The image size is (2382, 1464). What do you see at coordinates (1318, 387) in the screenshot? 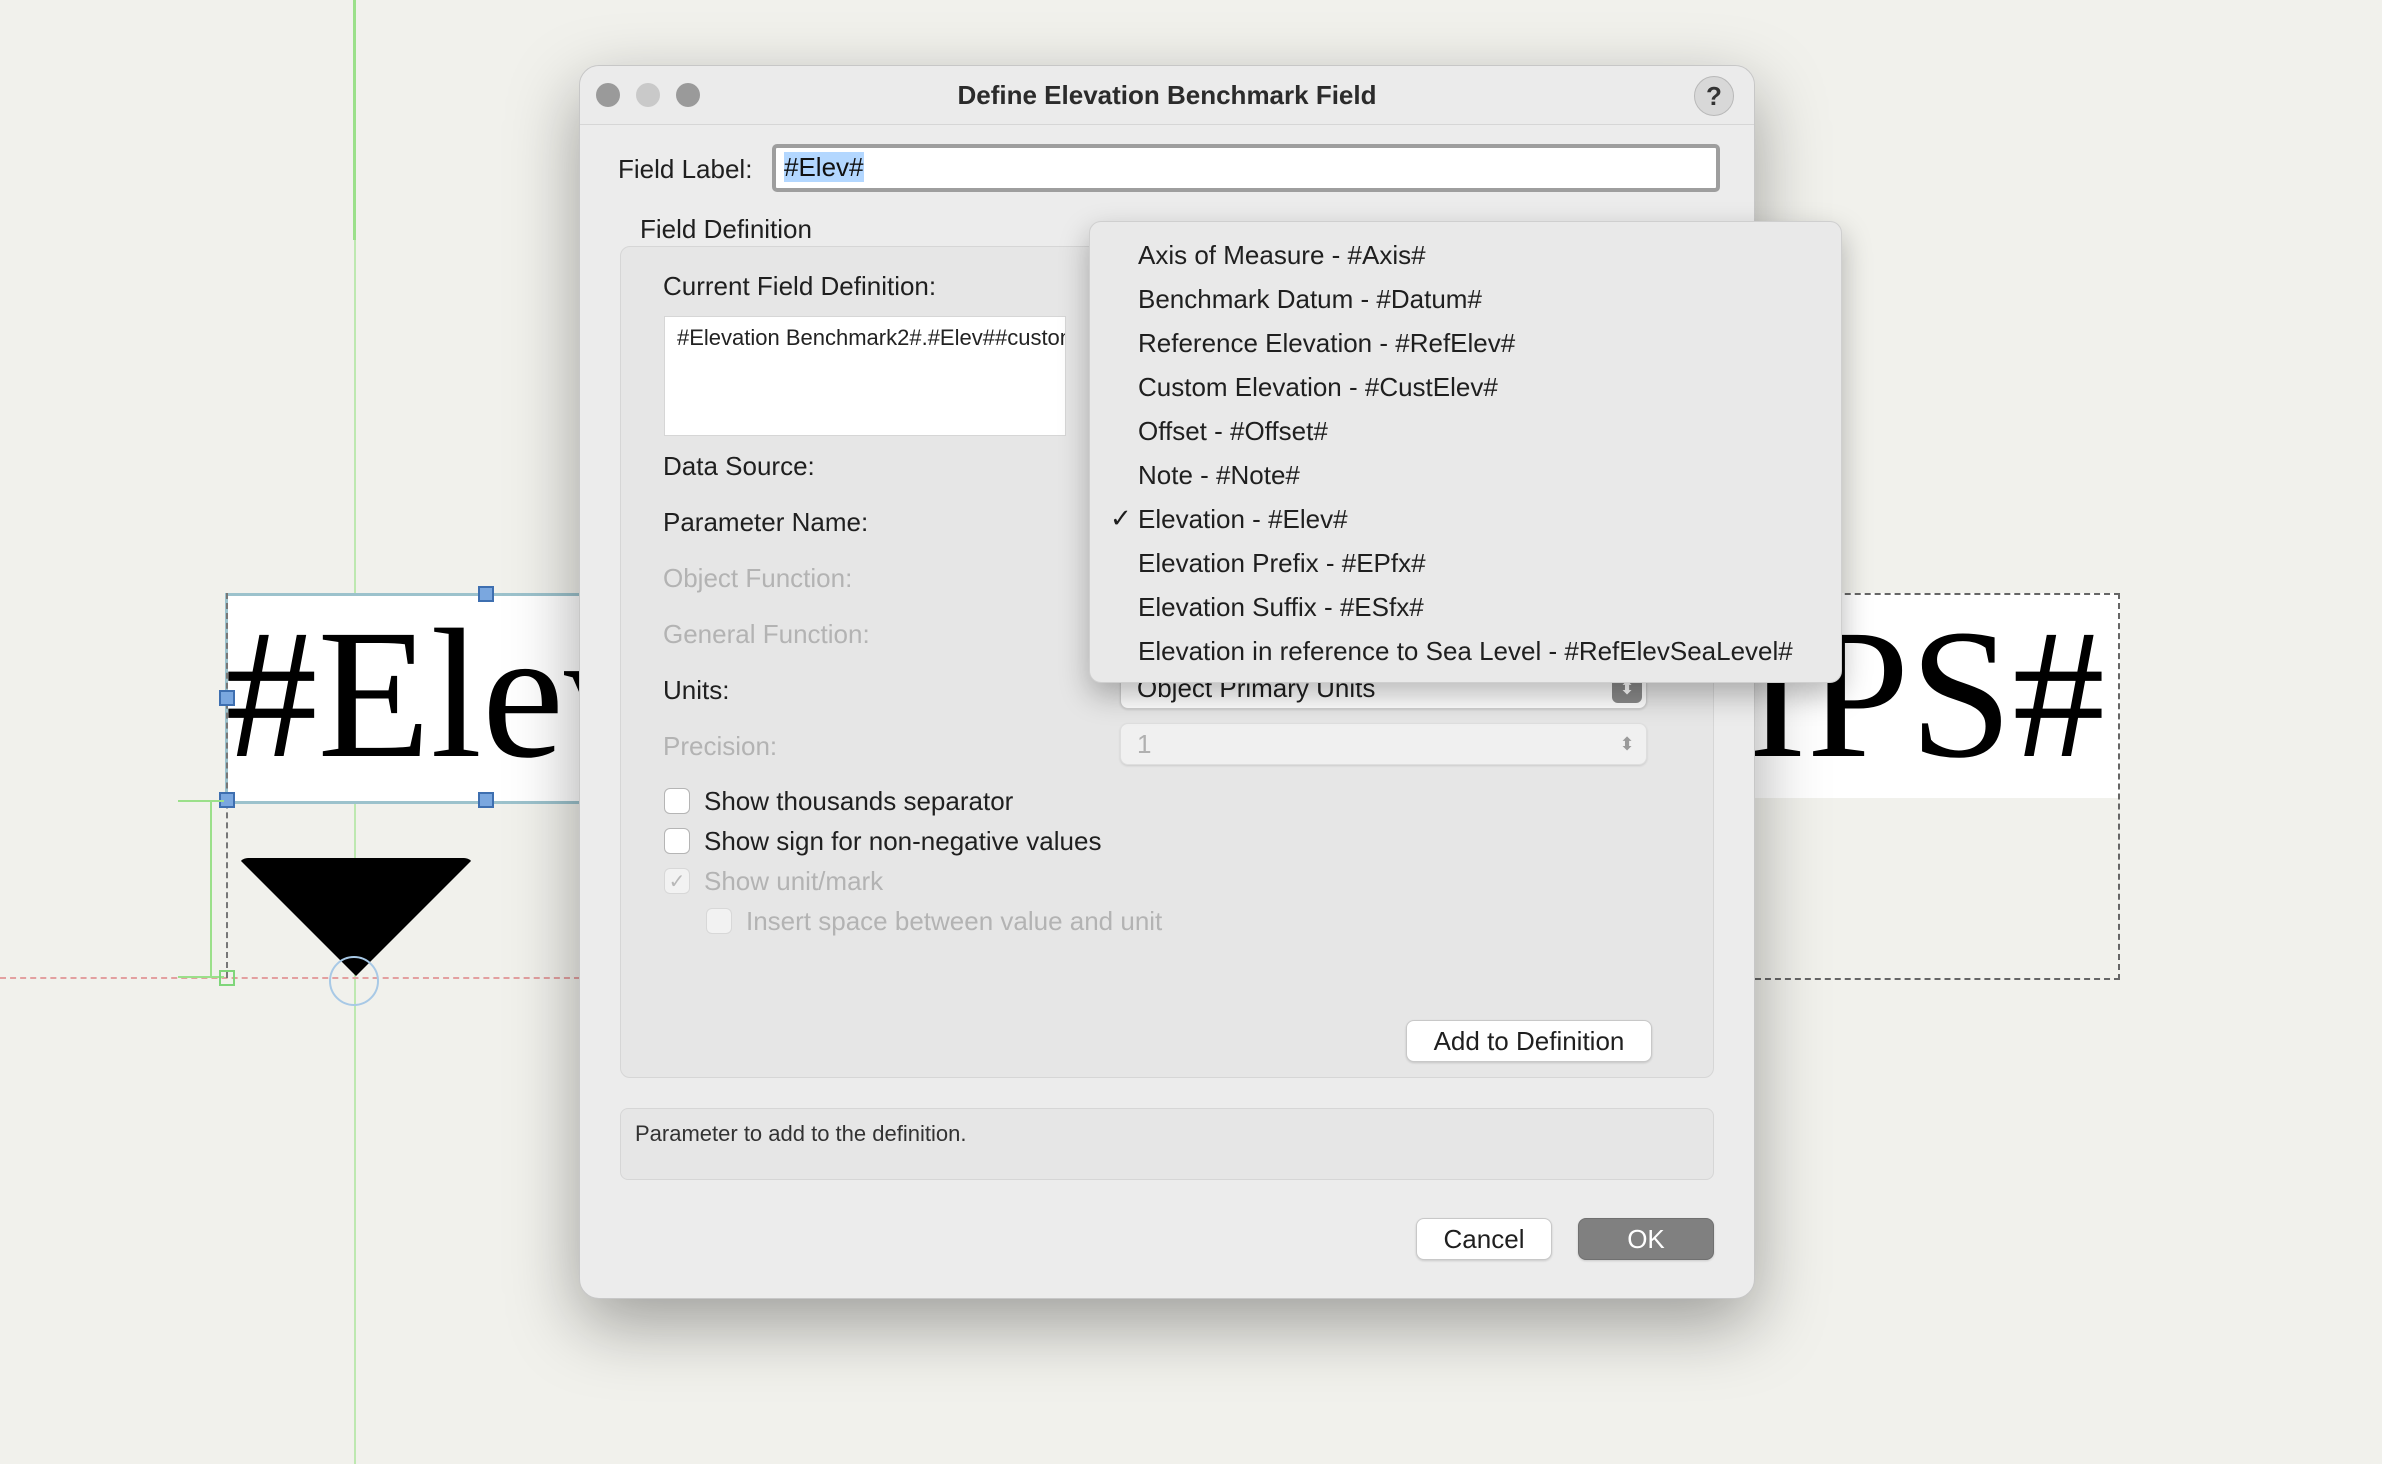
I see `menu-item-label: Custom Elevation - #CustElev#` at bounding box center [1318, 387].